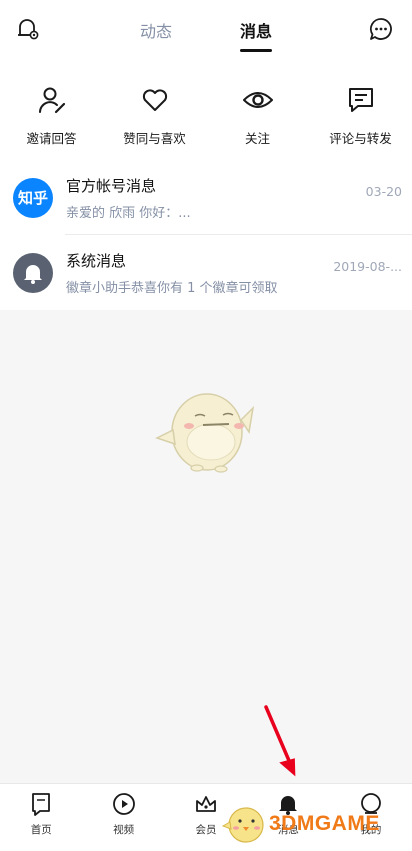 The image size is (412, 851). Describe the element at coordinates (371, 817) in the screenshot. I see `nav-profile: 我的` at that location.